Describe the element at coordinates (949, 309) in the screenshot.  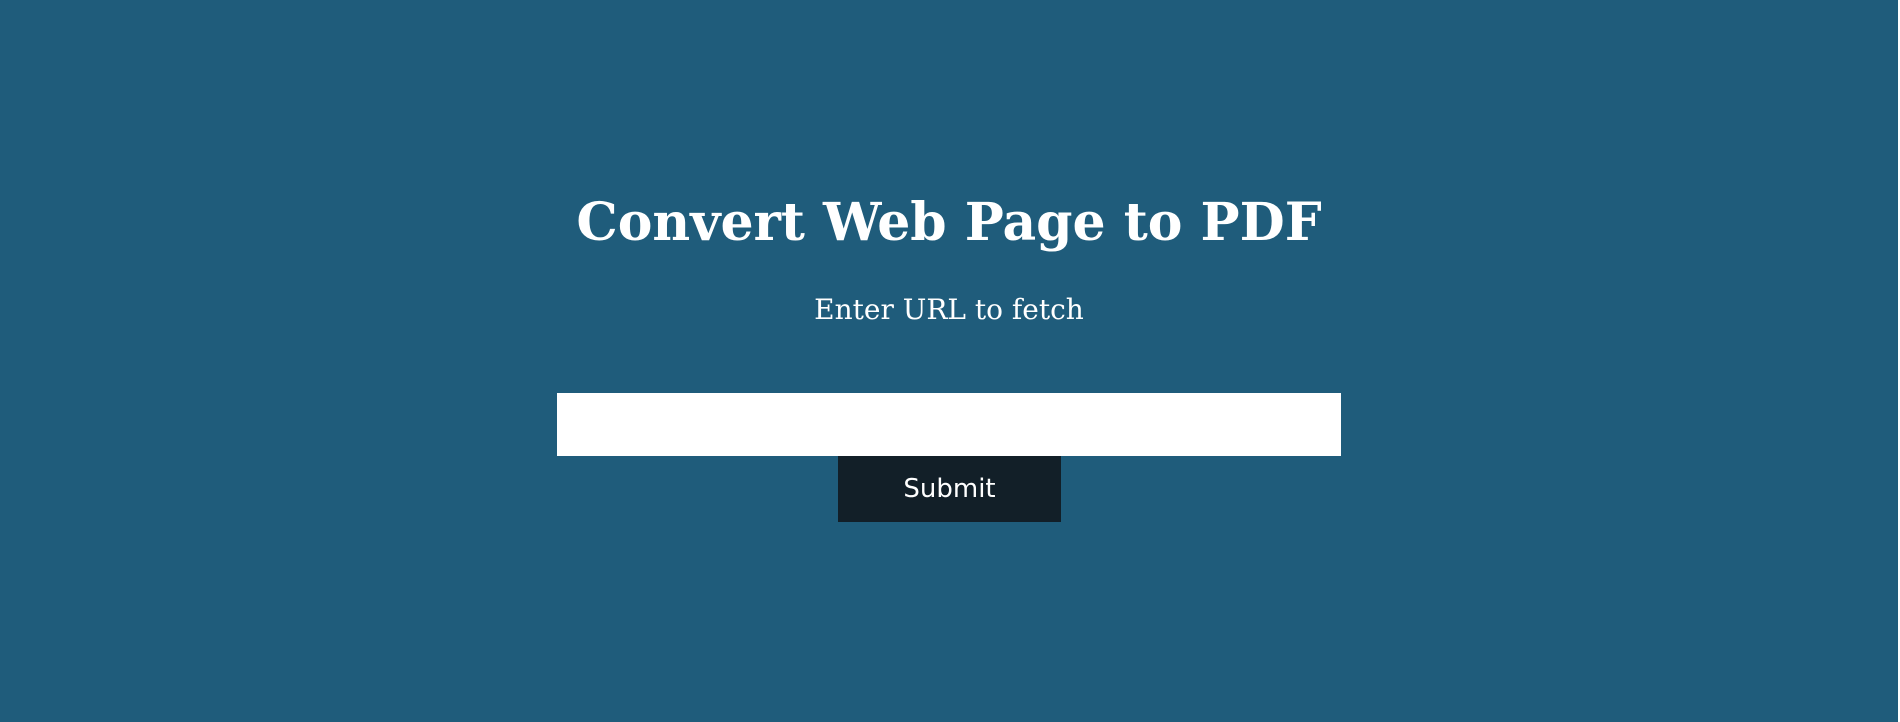
I see `url-prompt-label: Enter URL to fetch` at that location.